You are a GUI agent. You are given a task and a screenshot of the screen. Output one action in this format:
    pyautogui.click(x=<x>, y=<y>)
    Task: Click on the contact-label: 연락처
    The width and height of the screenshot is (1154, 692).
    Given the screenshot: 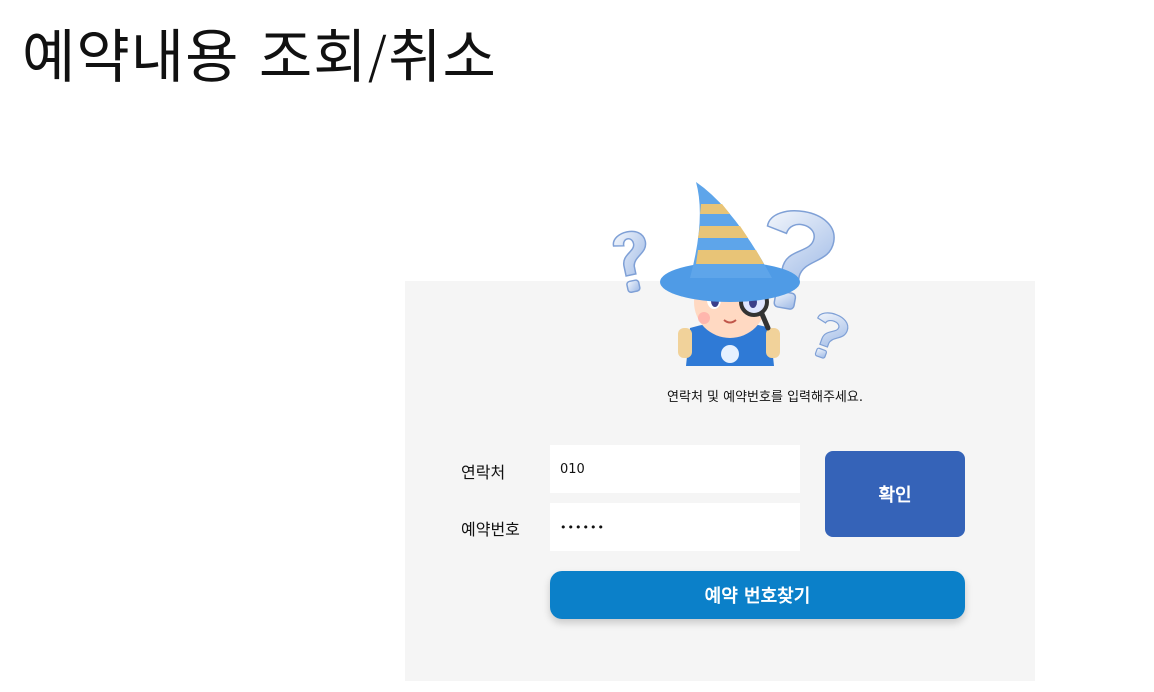 What is the action you would take?
    pyautogui.click(x=483, y=472)
    